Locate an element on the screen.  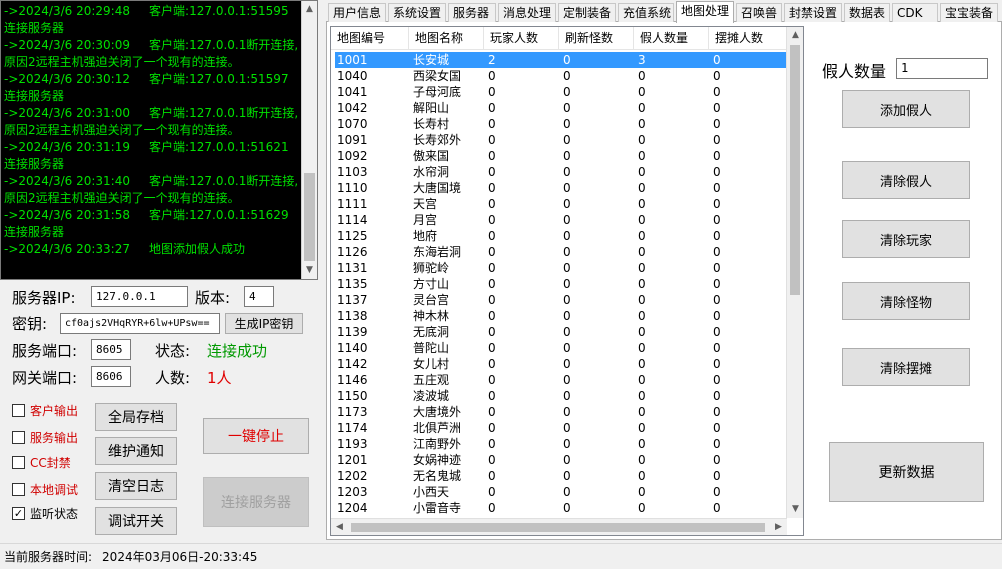
log-scrollbar: ▲ ▼ is located at coordinates (309, 140).